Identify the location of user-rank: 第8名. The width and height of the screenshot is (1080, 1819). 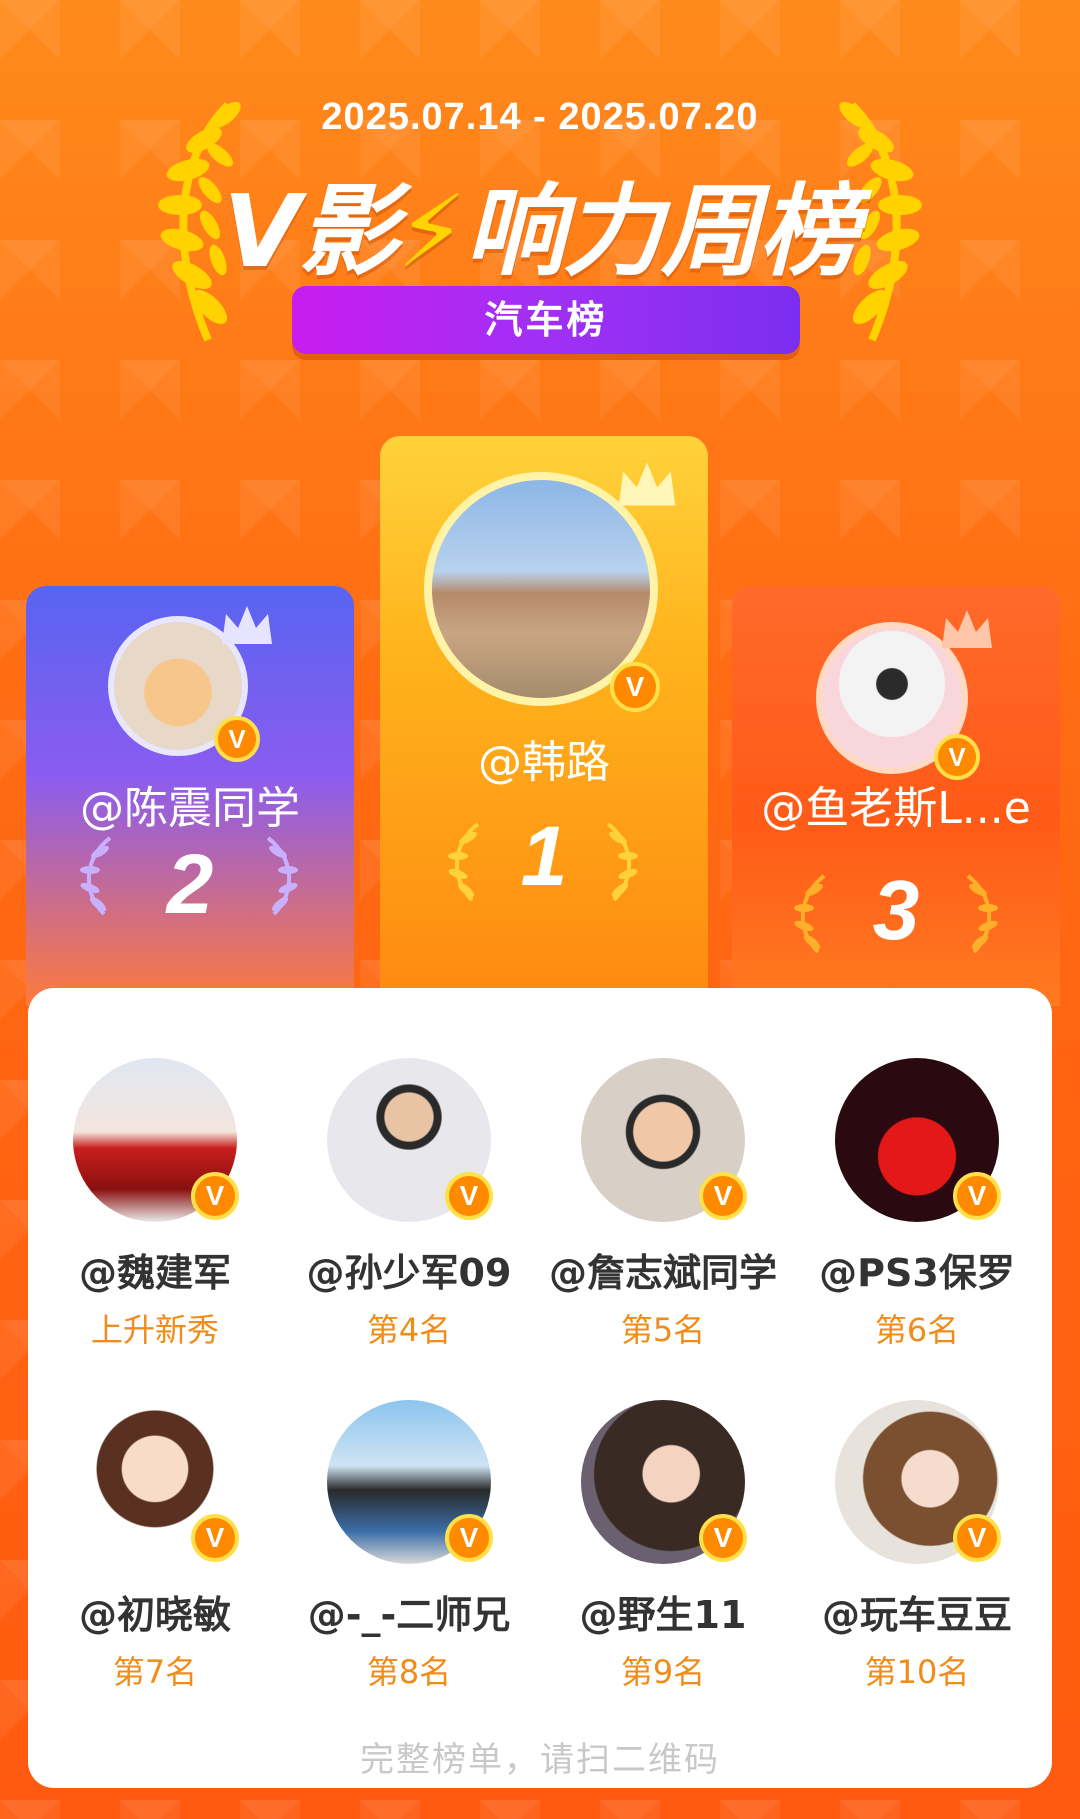
(409, 1672).